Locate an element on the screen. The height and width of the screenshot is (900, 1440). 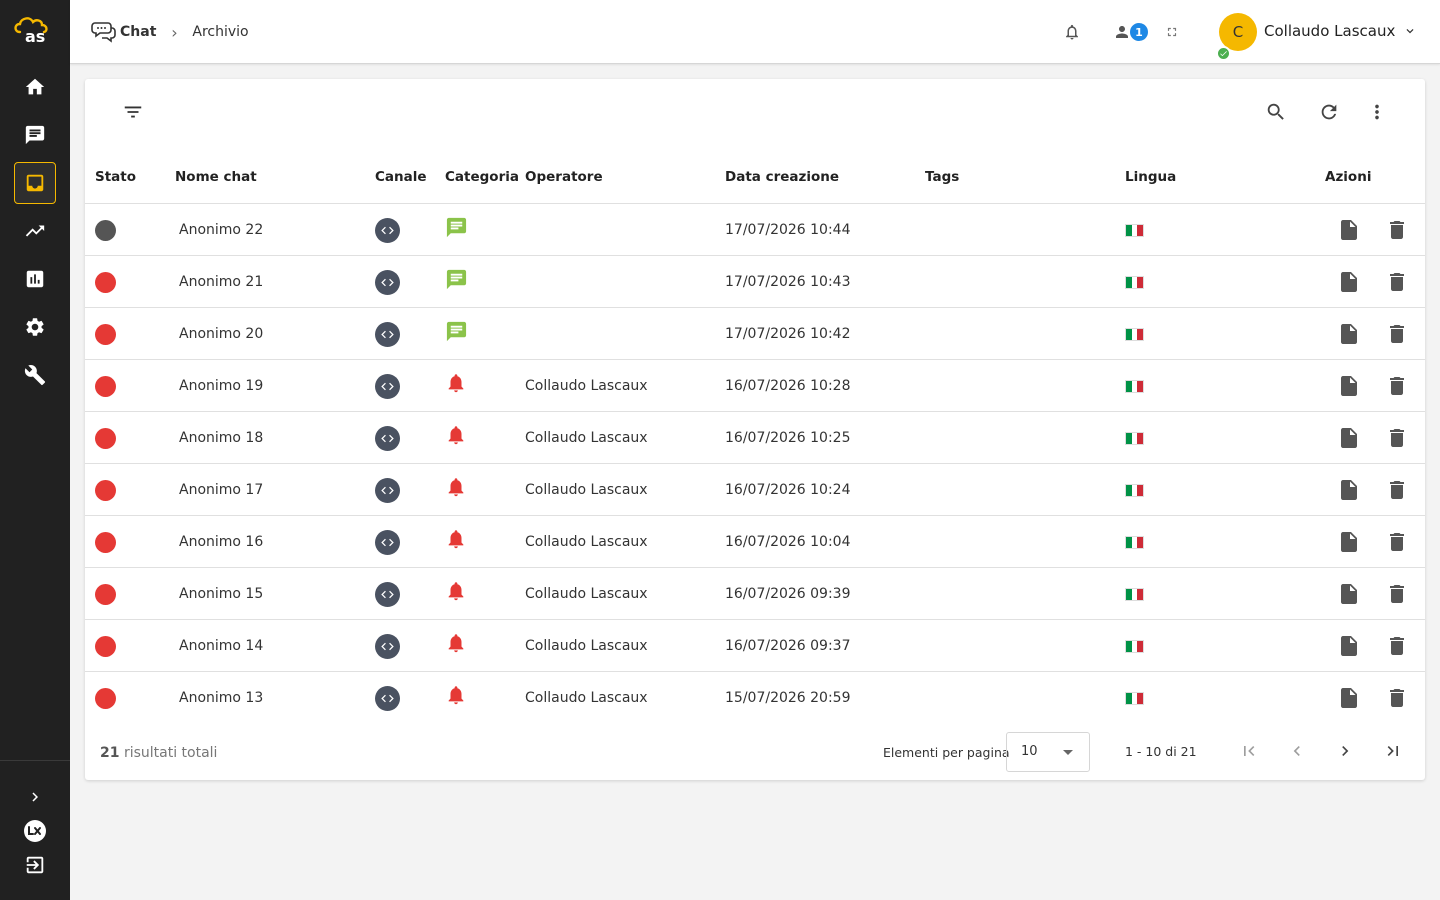
last-page-button is located at coordinates (1393, 751).